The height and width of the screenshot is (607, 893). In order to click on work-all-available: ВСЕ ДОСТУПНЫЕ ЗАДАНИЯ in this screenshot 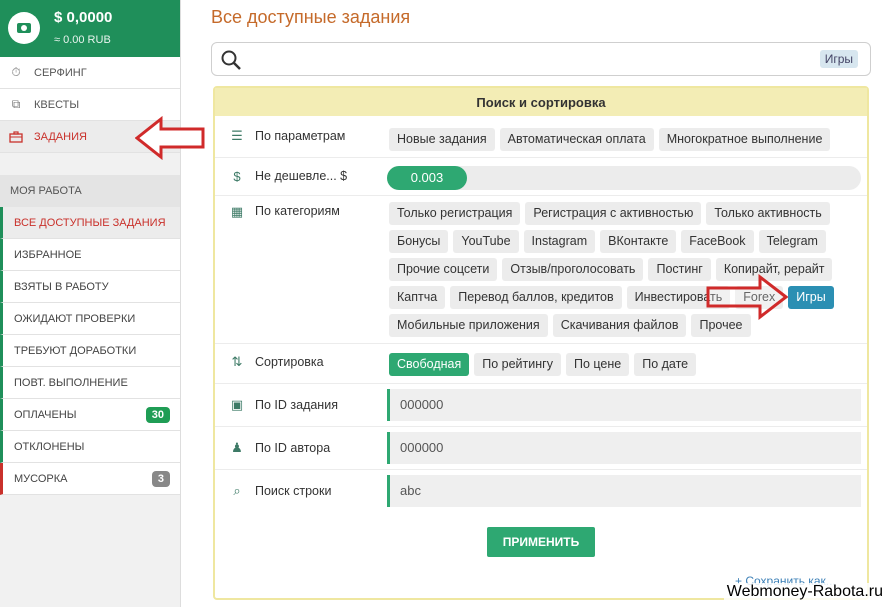, I will do `click(90, 223)`.